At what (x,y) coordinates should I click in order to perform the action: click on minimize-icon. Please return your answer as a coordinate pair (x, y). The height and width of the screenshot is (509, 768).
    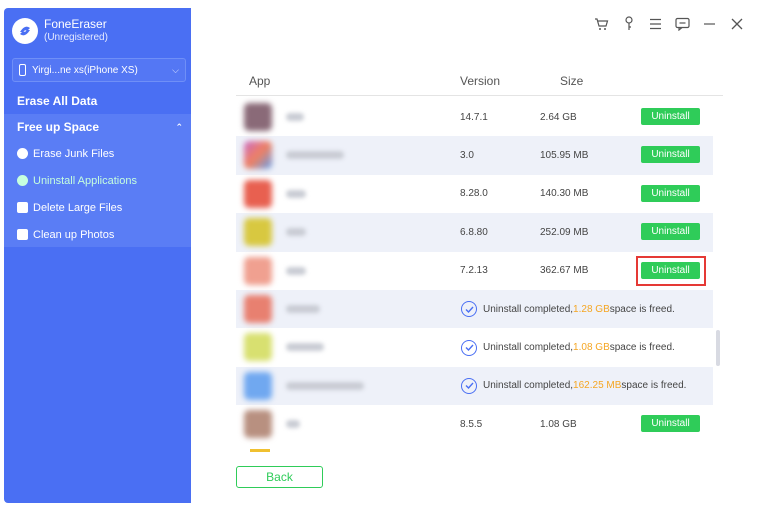
    Looking at the image, I should click on (709, 23).